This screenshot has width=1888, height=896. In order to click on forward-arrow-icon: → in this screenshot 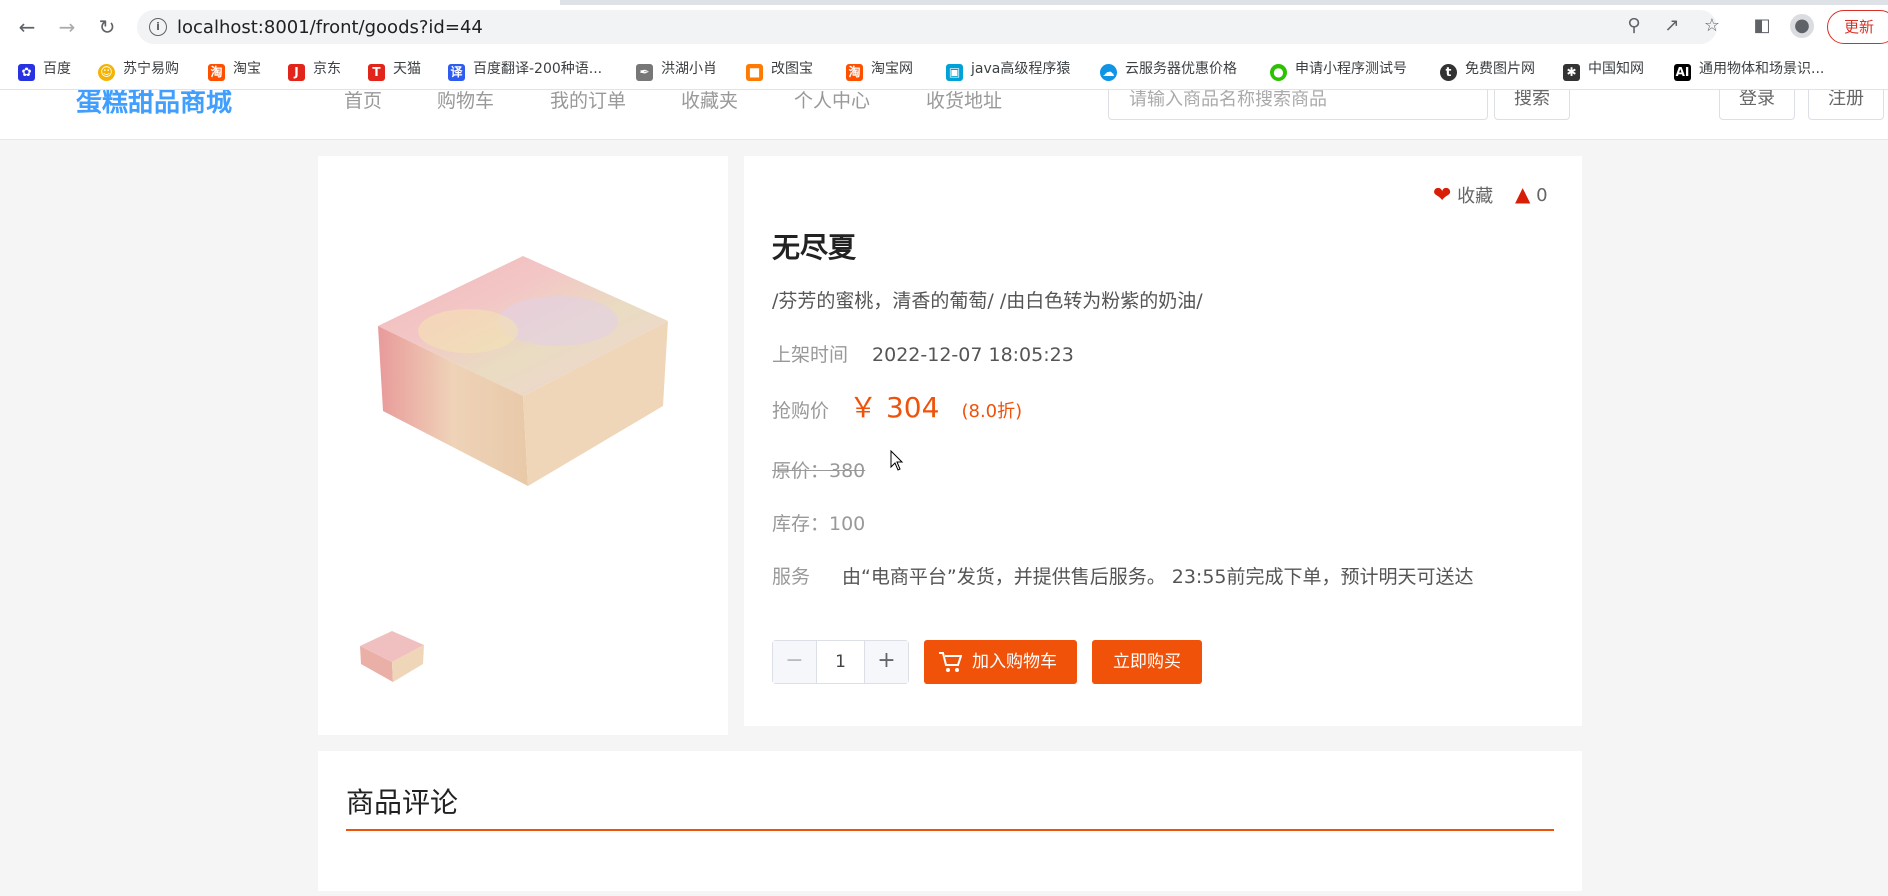, I will do `click(67, 27)`.